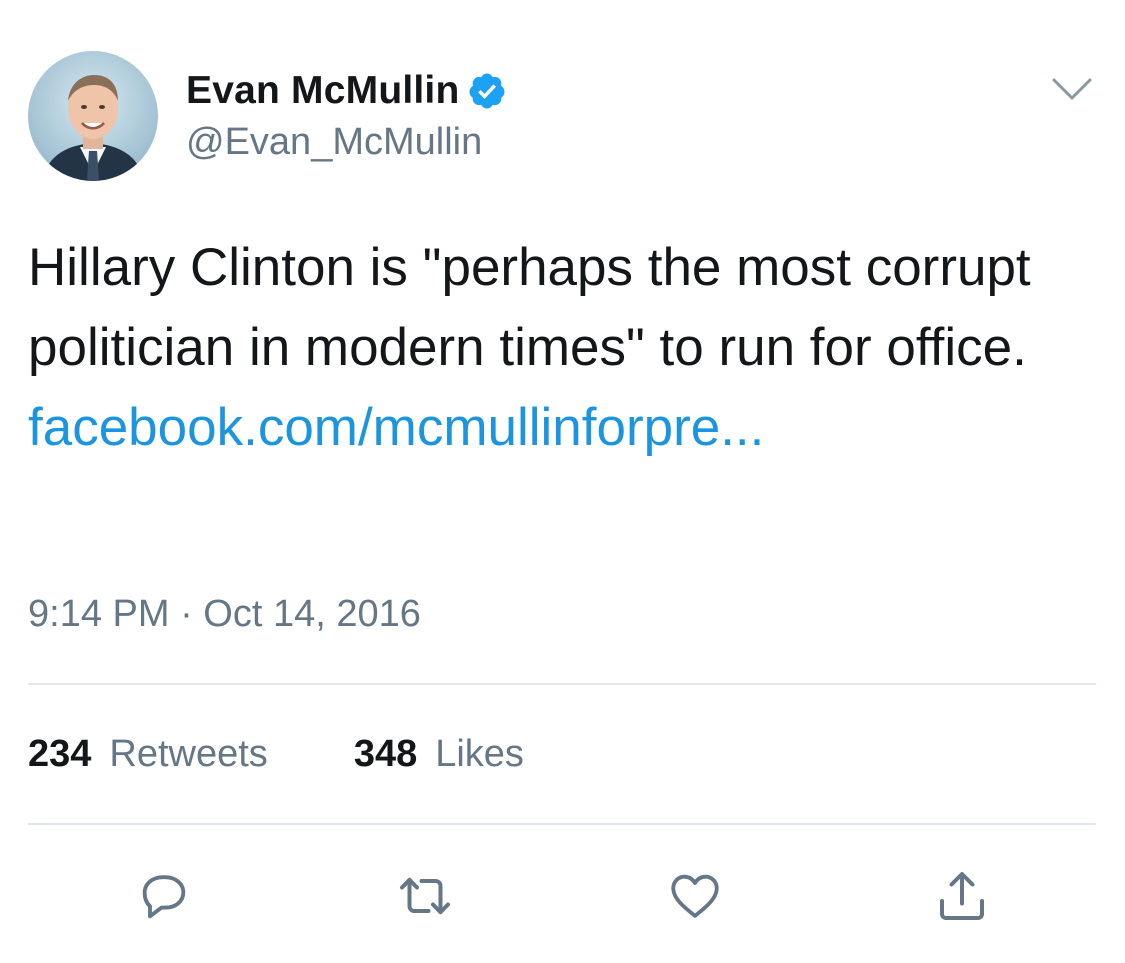  I want to click on like-button, so click(695, 896).